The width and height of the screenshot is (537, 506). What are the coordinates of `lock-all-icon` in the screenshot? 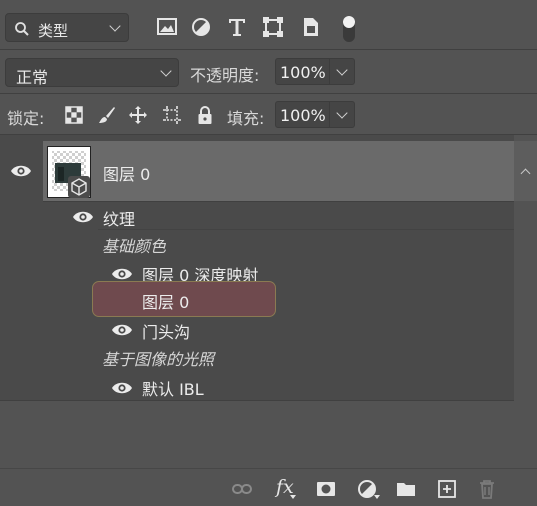 It's located at (205, 115).